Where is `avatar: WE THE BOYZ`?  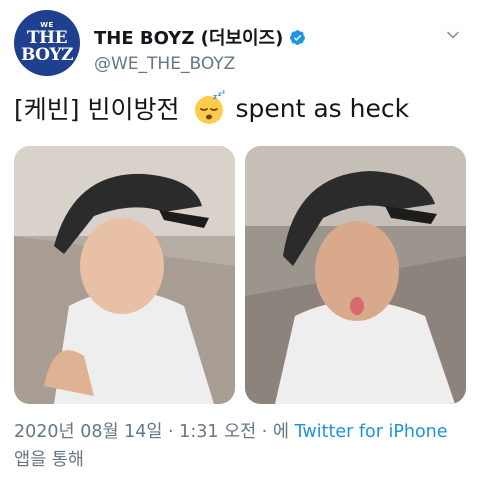 avatar: WE THE BOYZ is located at coordinates (47, 43).